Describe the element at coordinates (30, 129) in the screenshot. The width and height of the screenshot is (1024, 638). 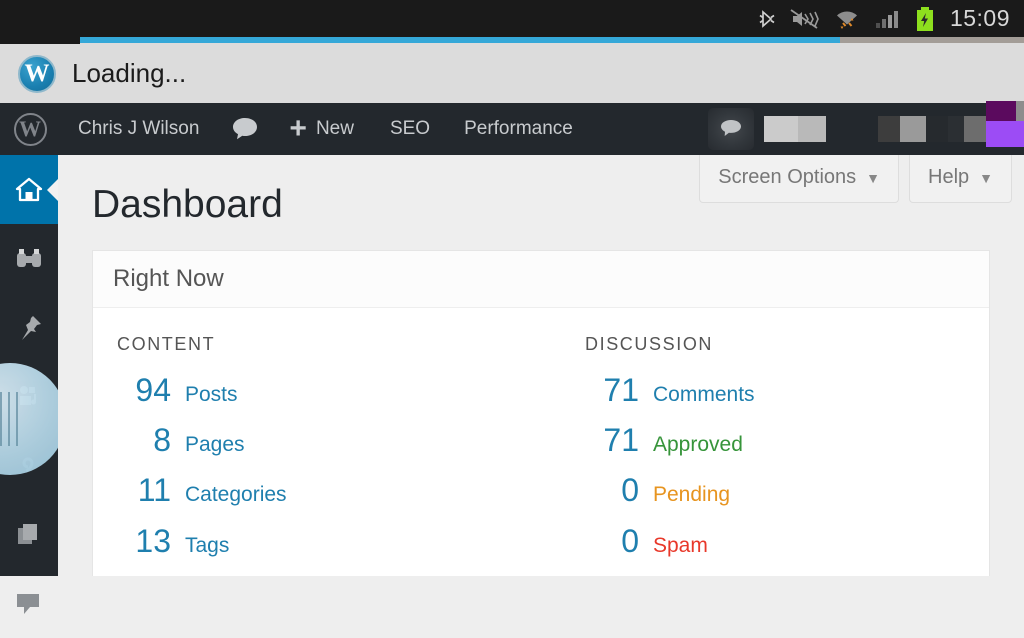
I see `admin-bar-wordpress-icon: W` at that location.